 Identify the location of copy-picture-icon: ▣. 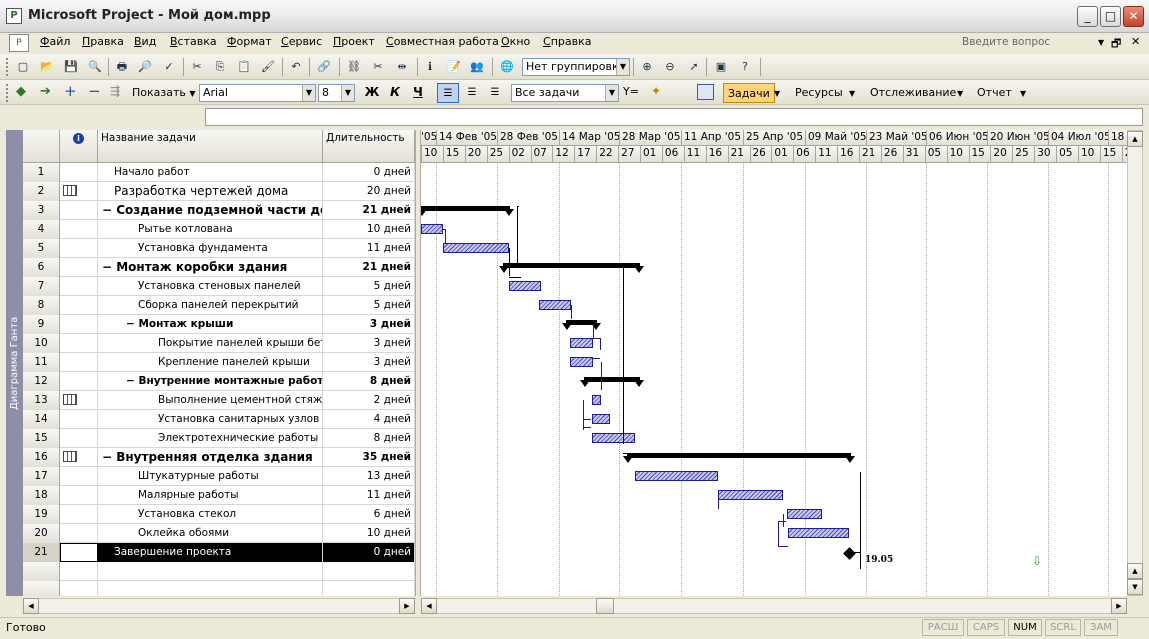
(721, 67).